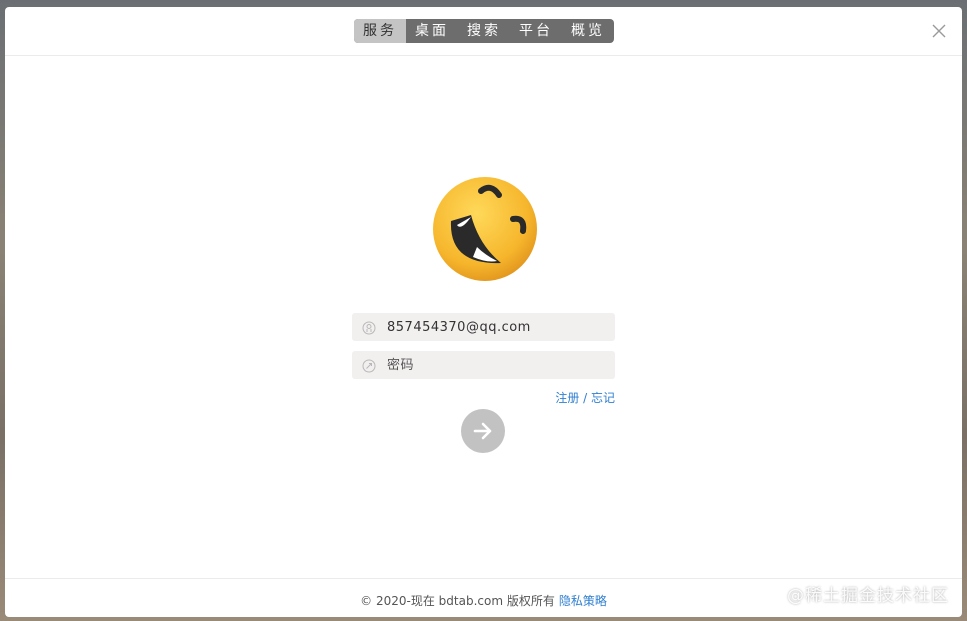 This screenshot has height=621, width=967. Describe the element at coordinates (369, 327) in the screenshot. I see `user-icon` at that location.